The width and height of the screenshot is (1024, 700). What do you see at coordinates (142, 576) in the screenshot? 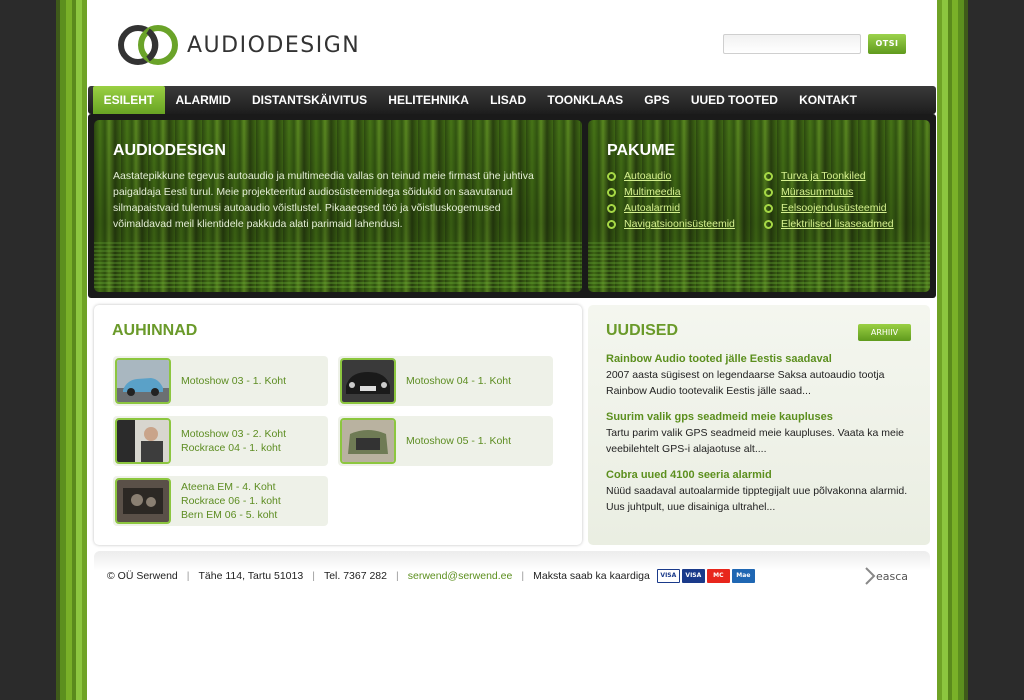
I see `footer-company: © OÜ Serwend` at bounding box center [142, 576].